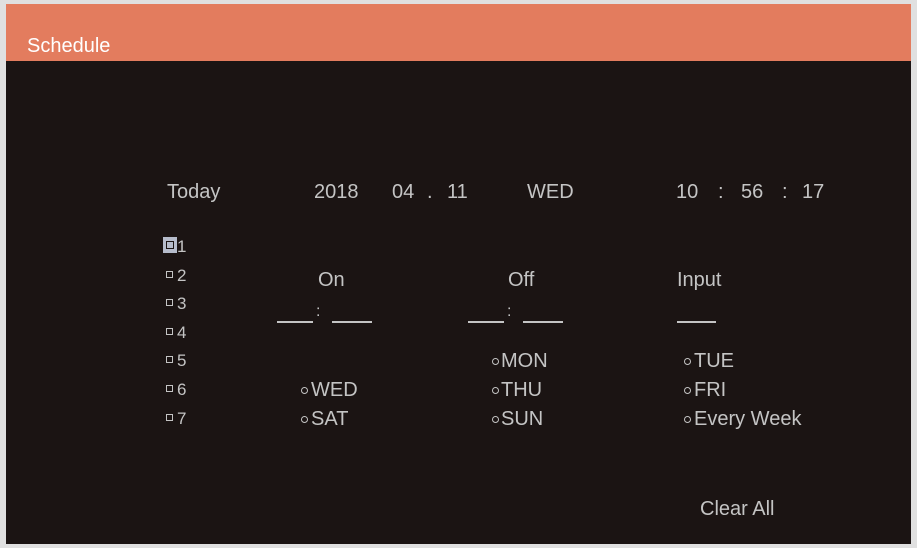 This screenshot has height=548, width=917. Describe the element at coordinates (182, 360) in the screenshot. I see `schedule-number: 5` at that location.